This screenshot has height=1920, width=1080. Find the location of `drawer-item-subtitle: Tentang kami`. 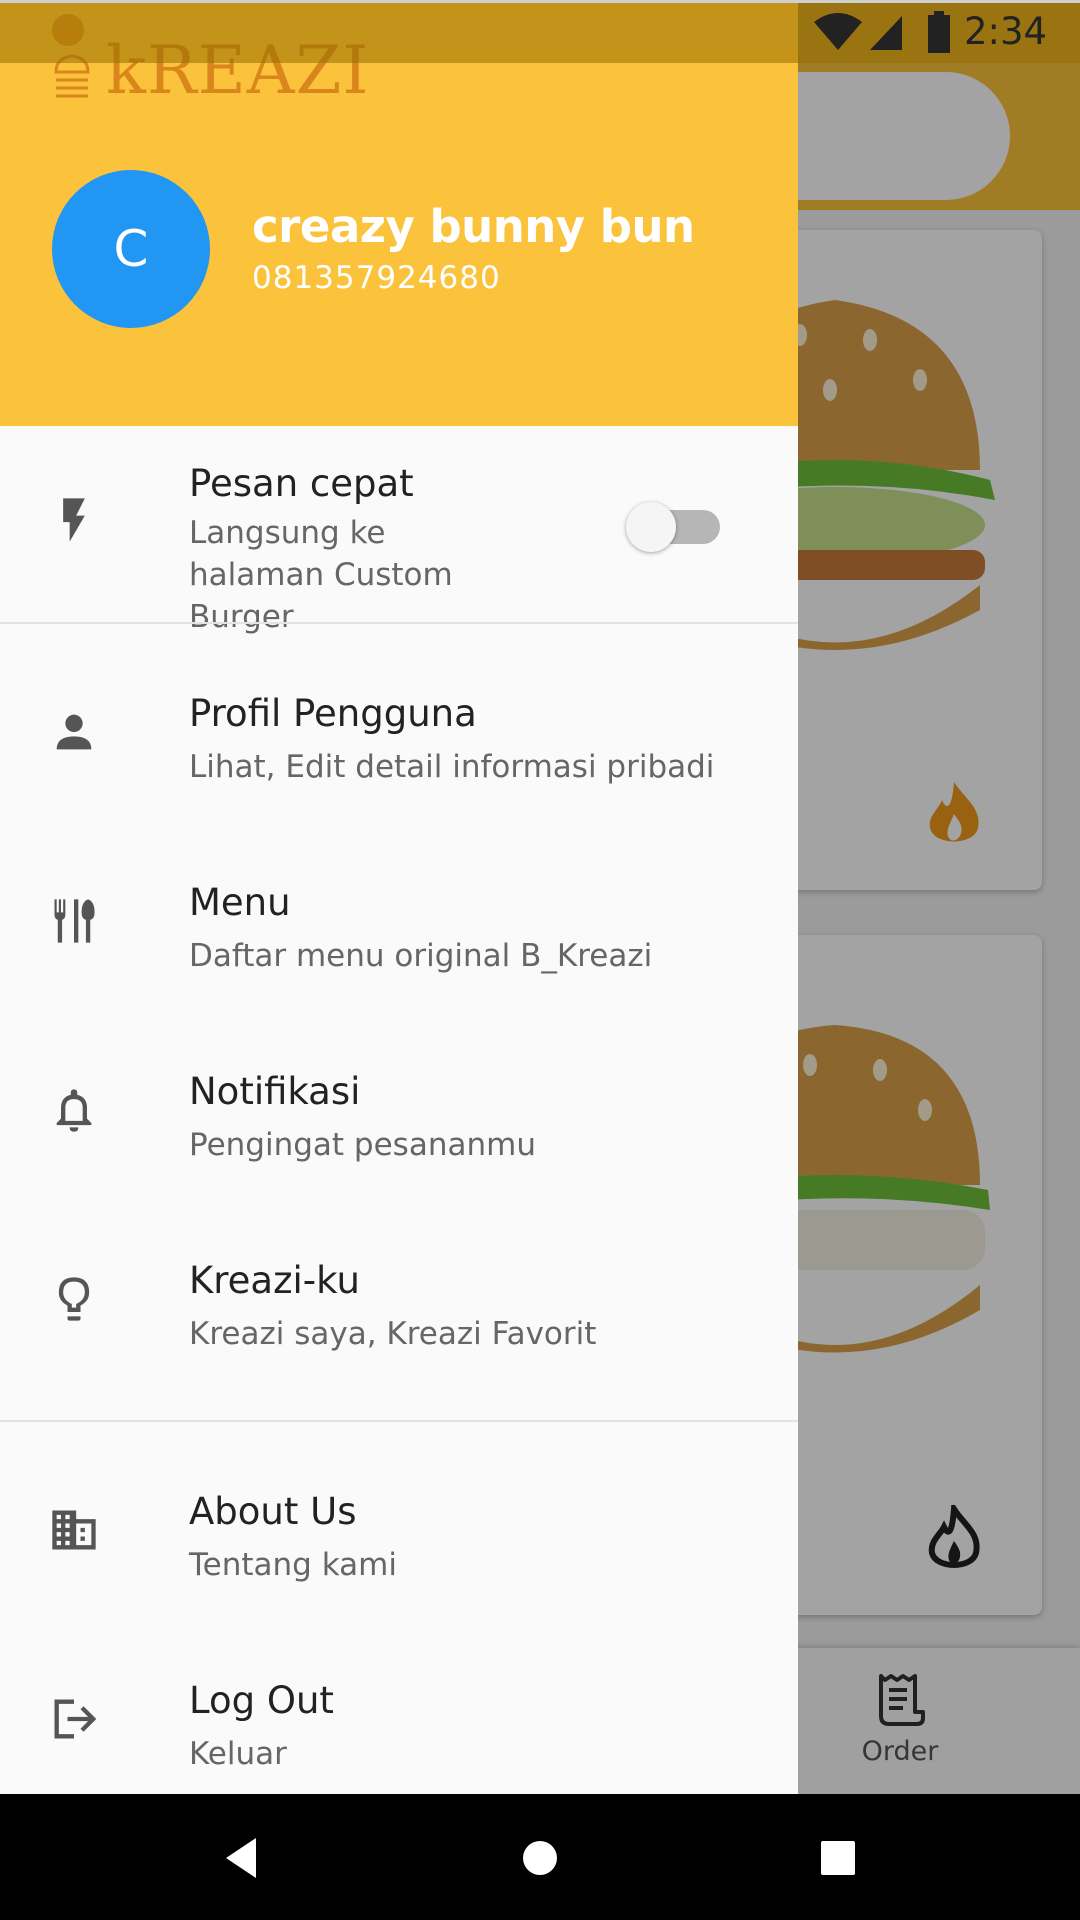

drawer-item-subtitle: Tentang kami is located at coordinates (293, 1565).